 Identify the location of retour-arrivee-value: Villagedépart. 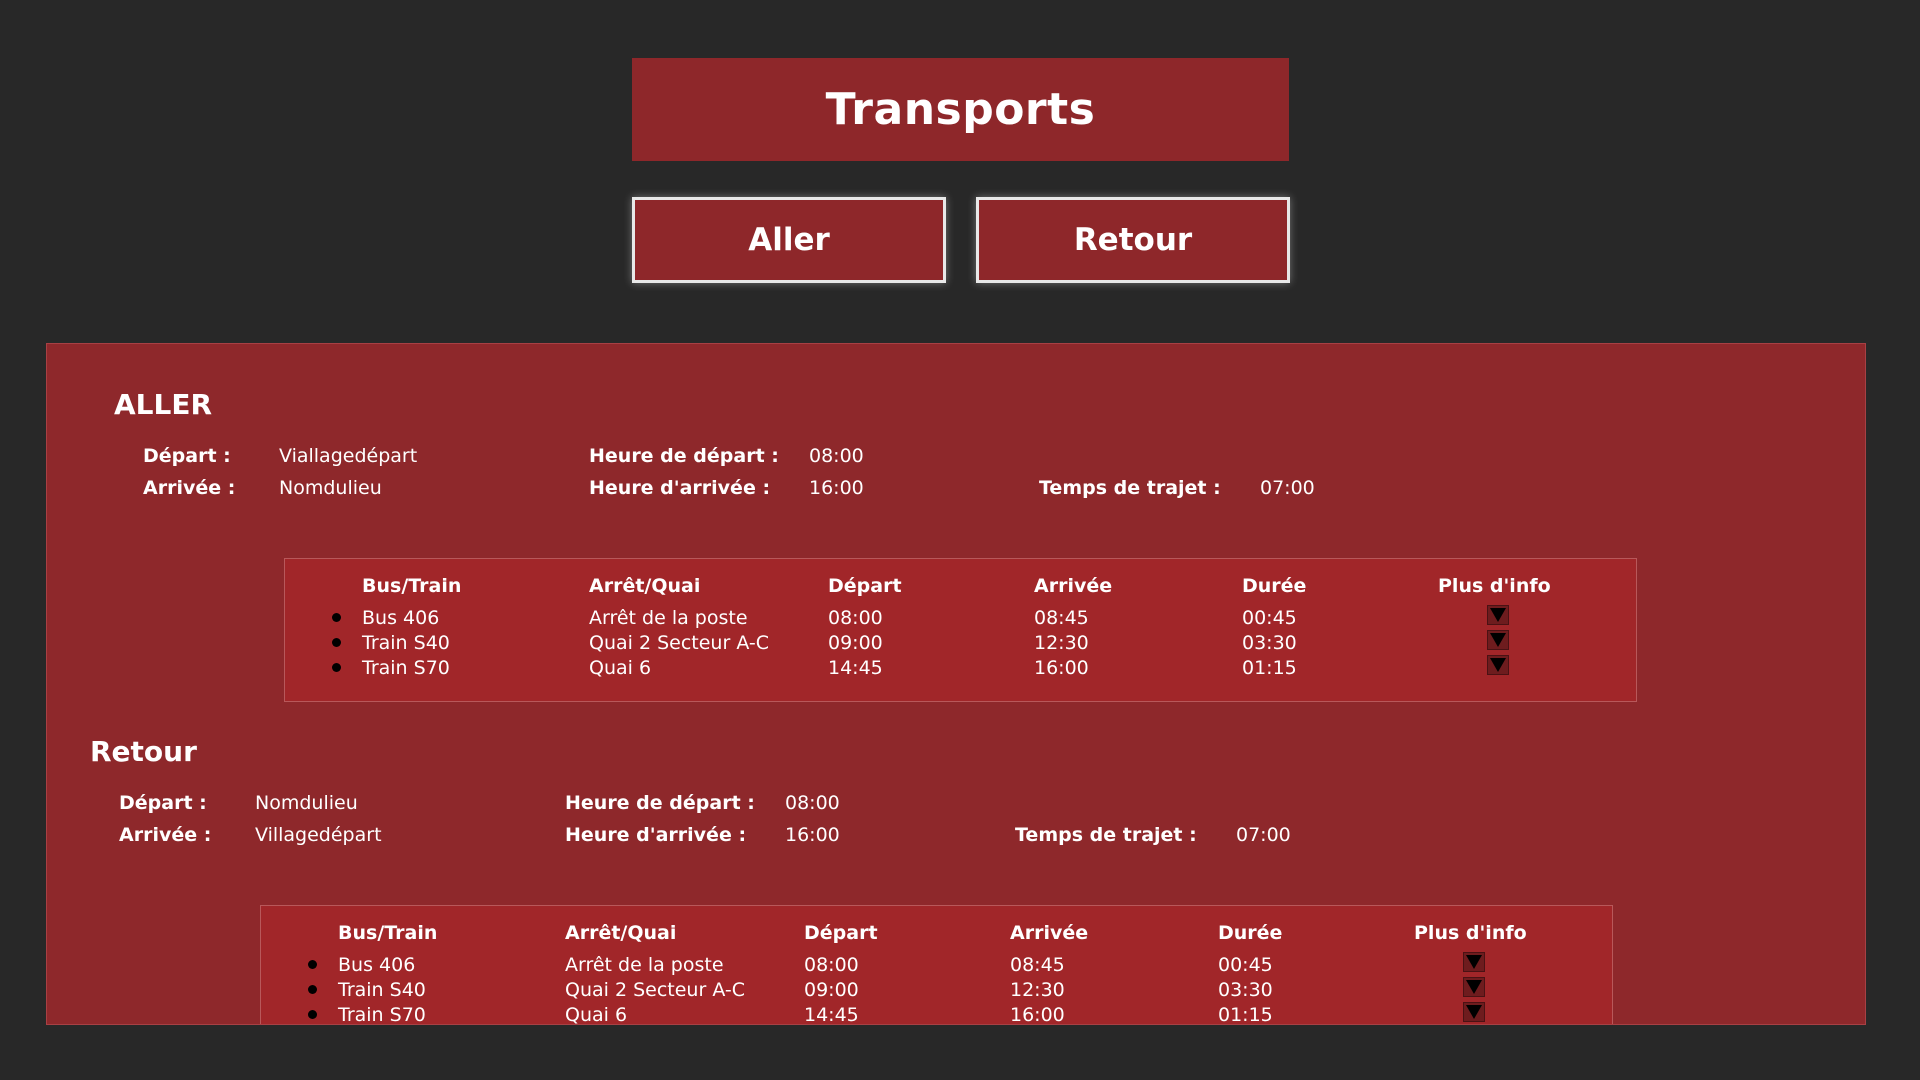
(318, 835).